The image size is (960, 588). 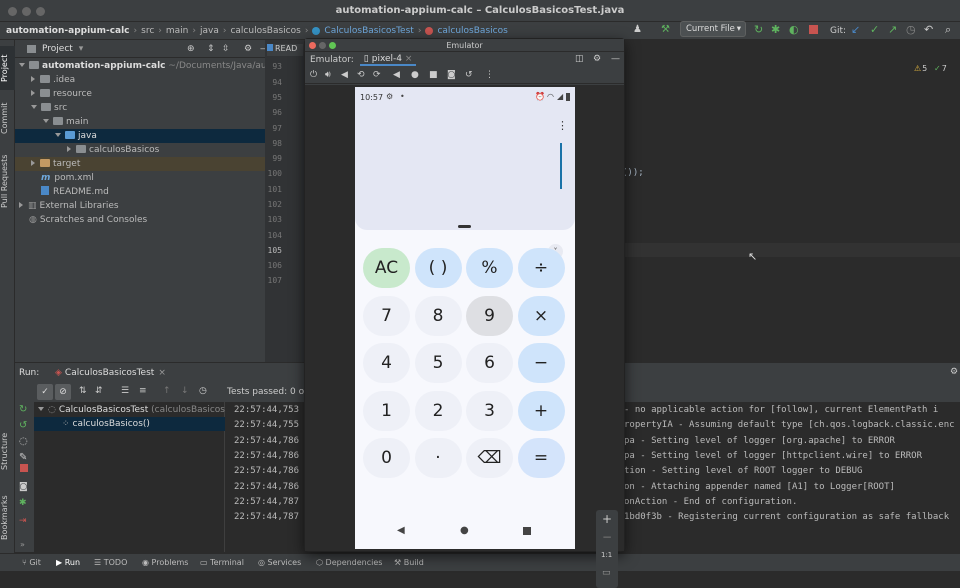 I want to click on camera-icon: ◙, so click(x=451, y=75).